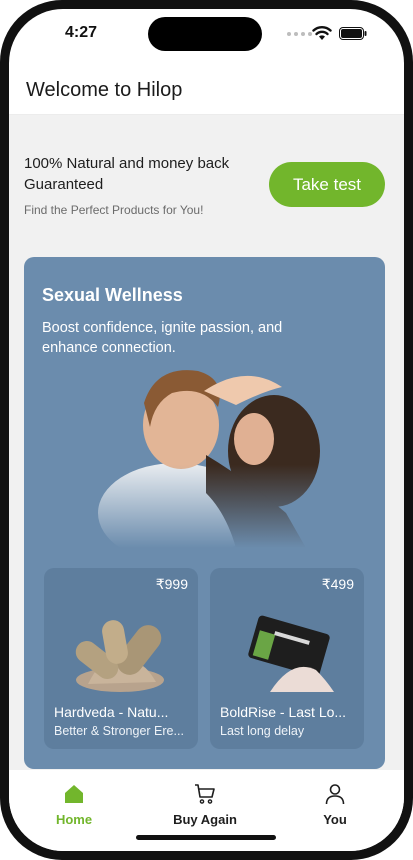 Image resolution: width=413 pixels, height=860 pixels. What do you see at coordinates (171, 584) in the screenshot?
I see `product-price: ₹999` at bounding box center [171, 584].